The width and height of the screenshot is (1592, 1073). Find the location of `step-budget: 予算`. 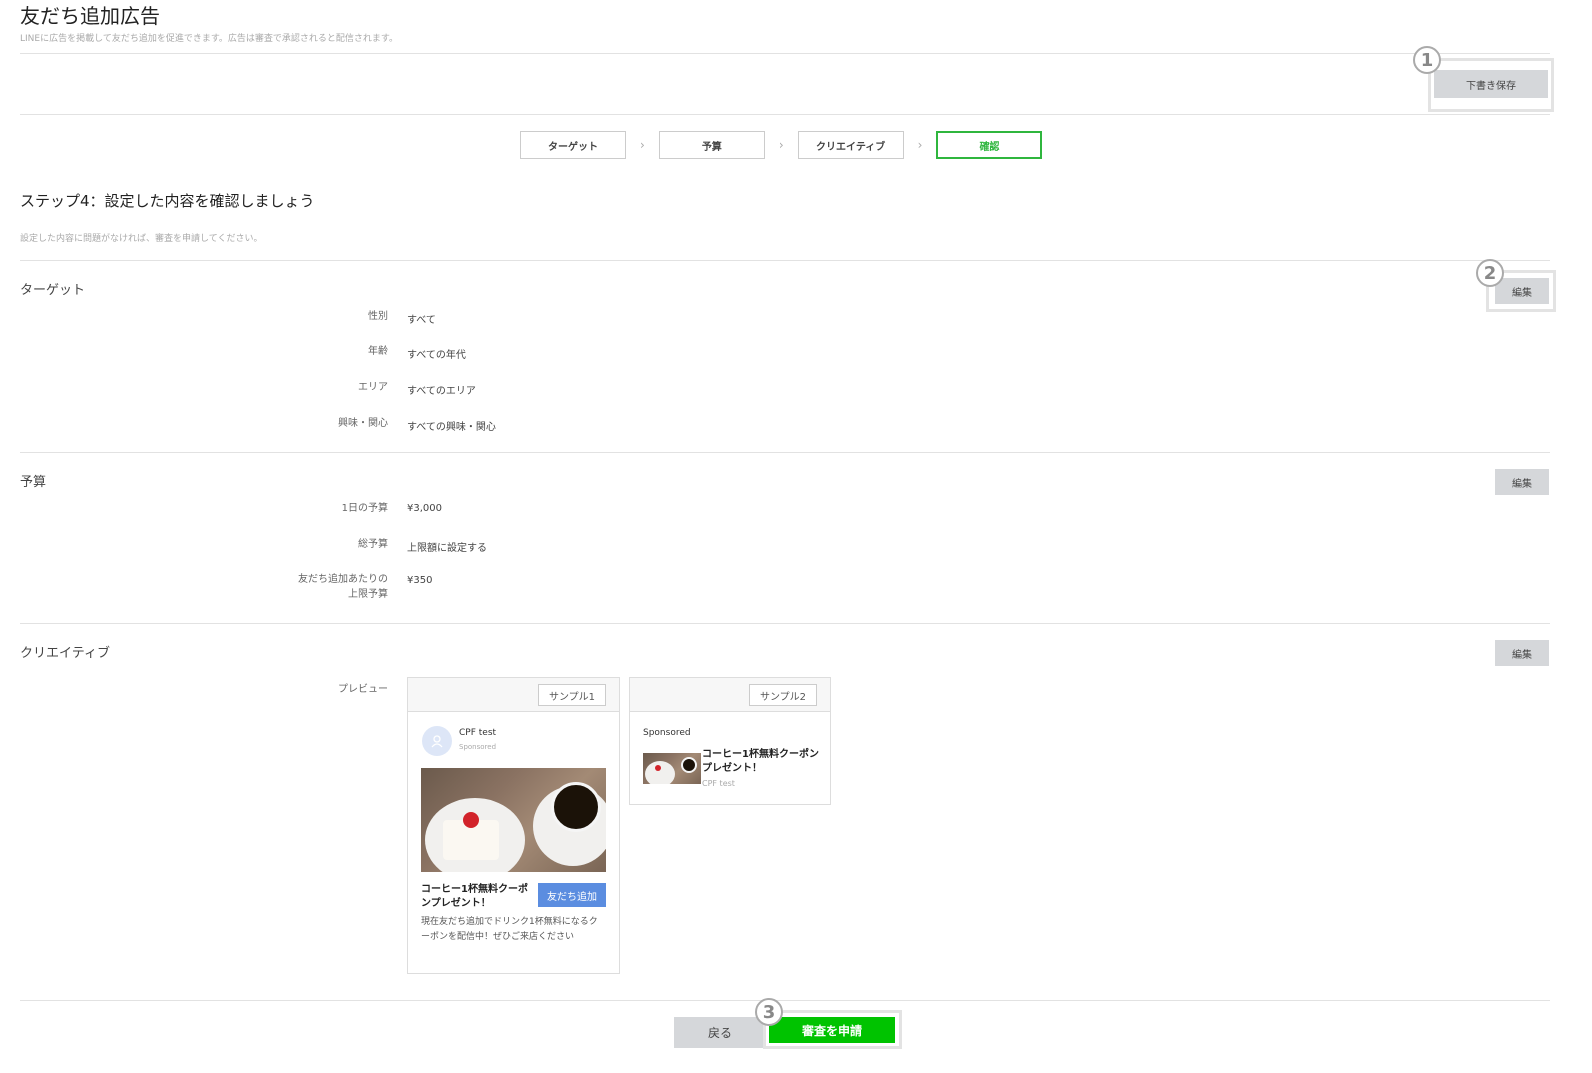

step-budget: 予算 is located at coordinates (711, 145).